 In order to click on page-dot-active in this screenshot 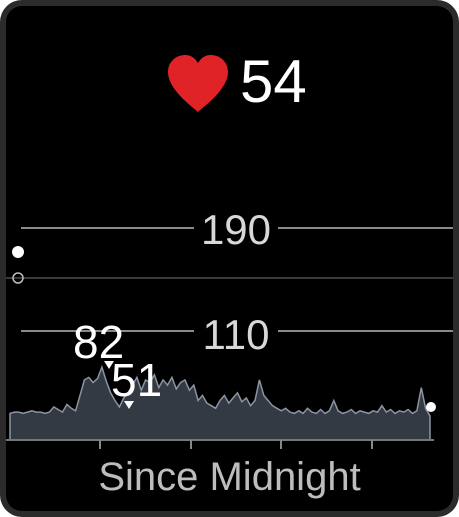, I will do `click(18, 252)`.